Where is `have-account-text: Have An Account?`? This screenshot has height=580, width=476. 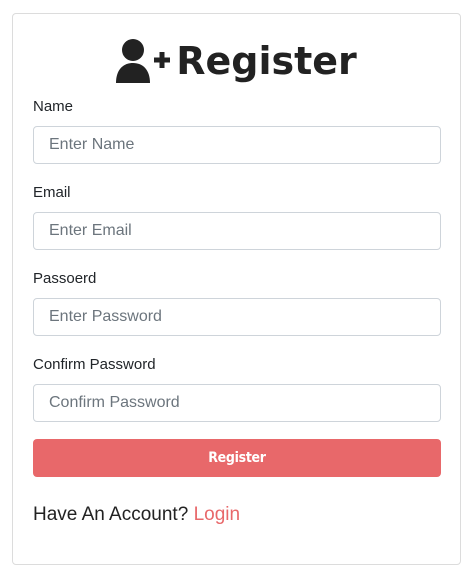
have-account-text: Have An Account? is located at coordinates (111, 514).